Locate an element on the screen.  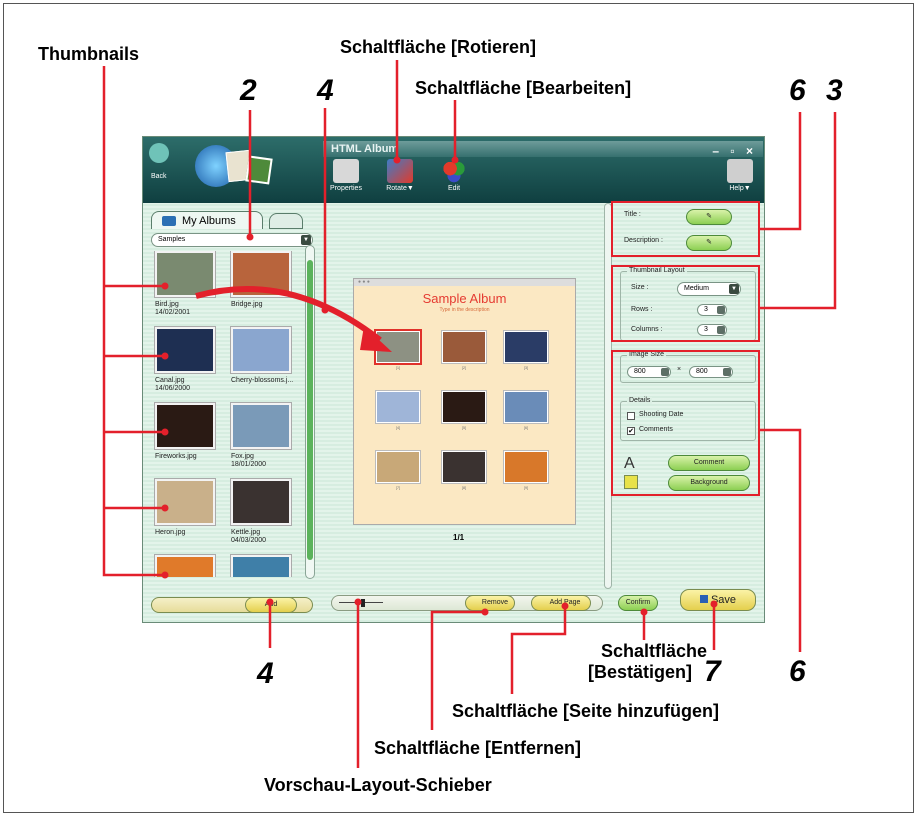
back-label: Back is located at coordinates (159, 176).